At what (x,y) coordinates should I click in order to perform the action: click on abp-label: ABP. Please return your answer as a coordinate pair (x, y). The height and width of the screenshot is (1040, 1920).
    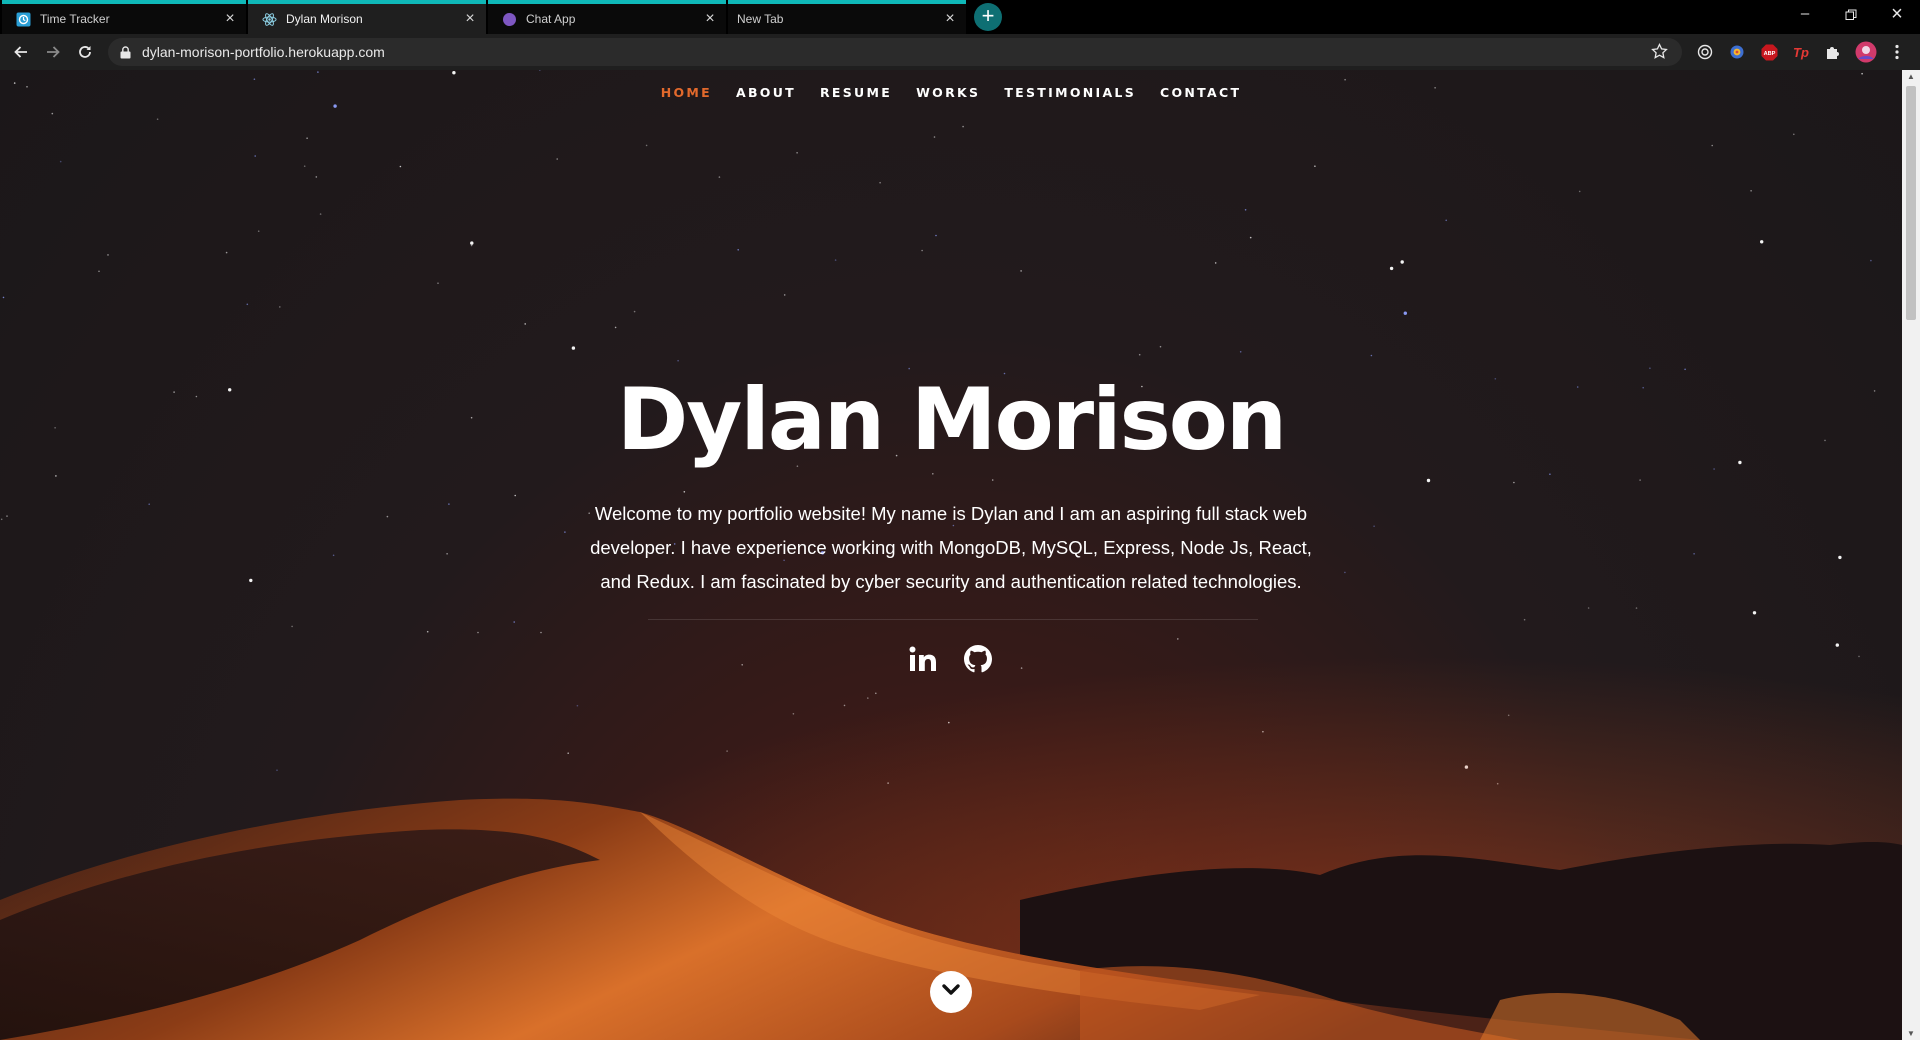
    Looking at the image, I should click on (1769, 54).